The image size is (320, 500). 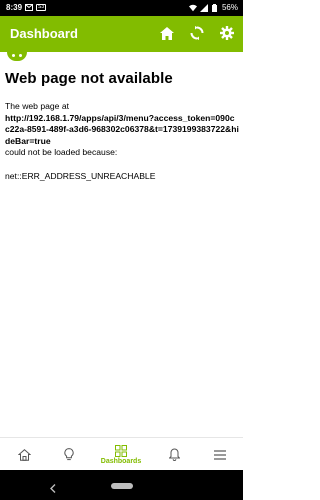 What do you see at coordinates (17, 56) in the screenshot?
I see `android-robot-icon` at bounding box center [17, 56].